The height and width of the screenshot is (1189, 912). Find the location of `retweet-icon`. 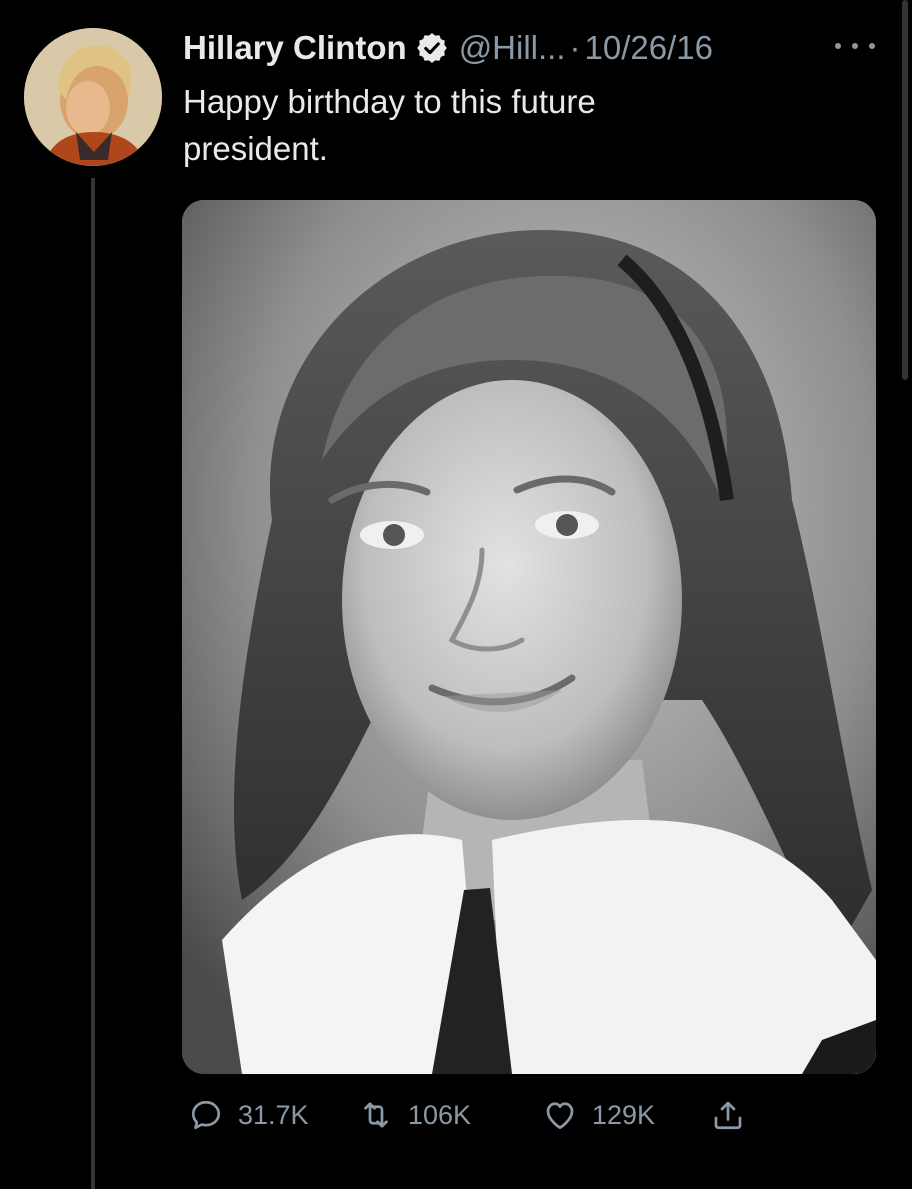

retweet-icon is located at coordinates (376, 1115).